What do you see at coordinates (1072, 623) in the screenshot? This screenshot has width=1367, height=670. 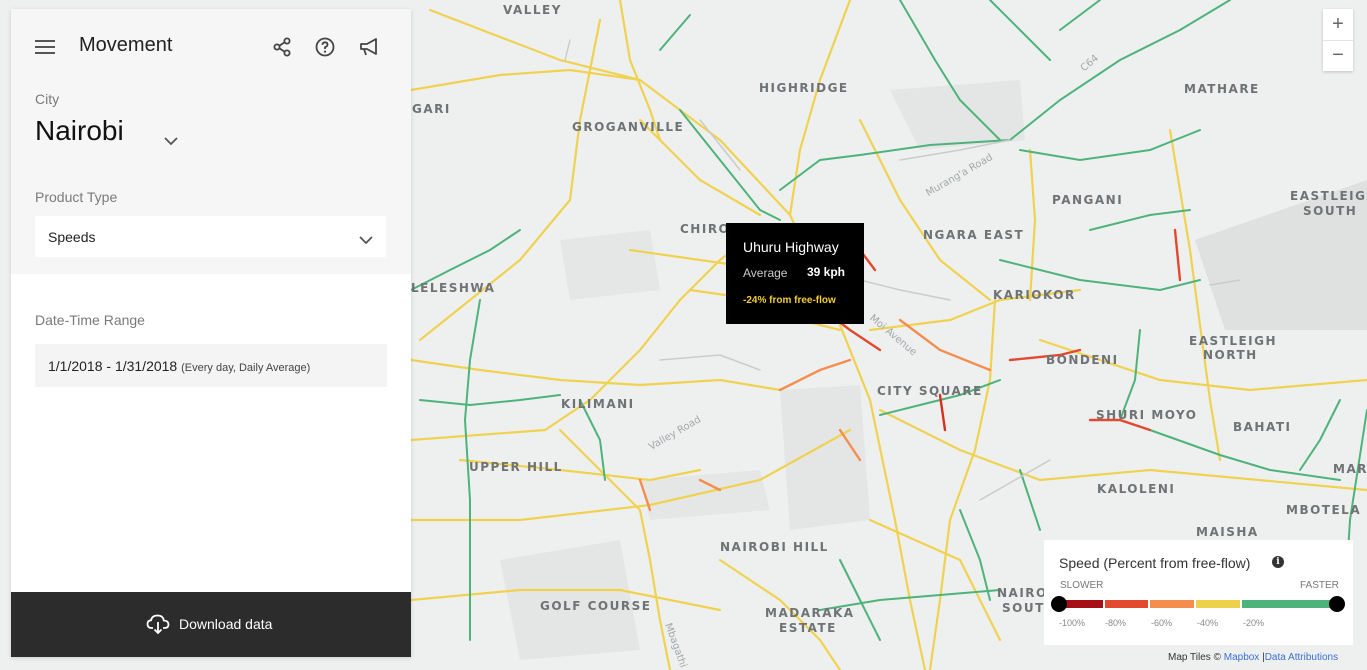 I see `legend-tick: -100%` at bounding box center [1072, 623].